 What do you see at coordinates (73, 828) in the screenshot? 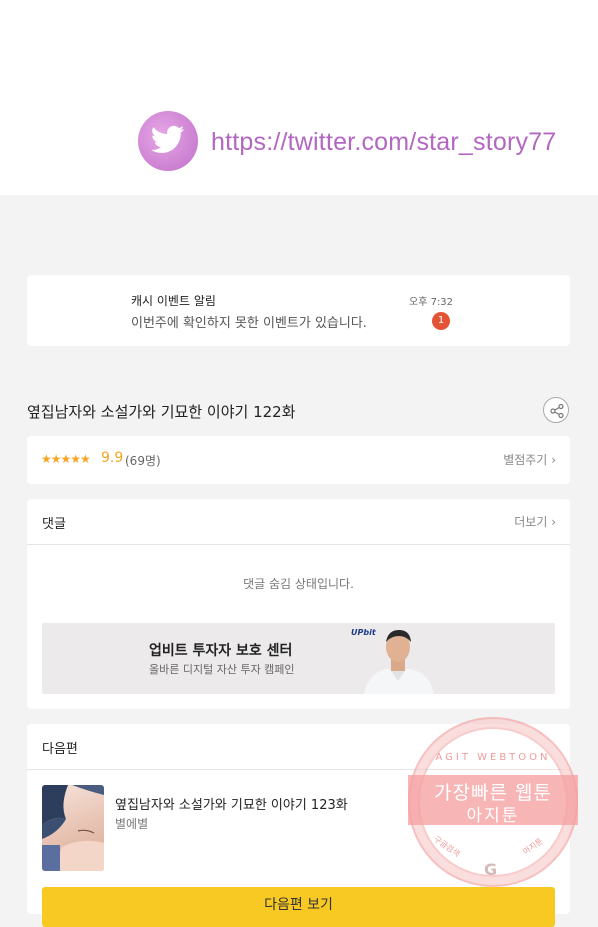
I see `next-episode-thumbnail` at bounding box center [73, 828].